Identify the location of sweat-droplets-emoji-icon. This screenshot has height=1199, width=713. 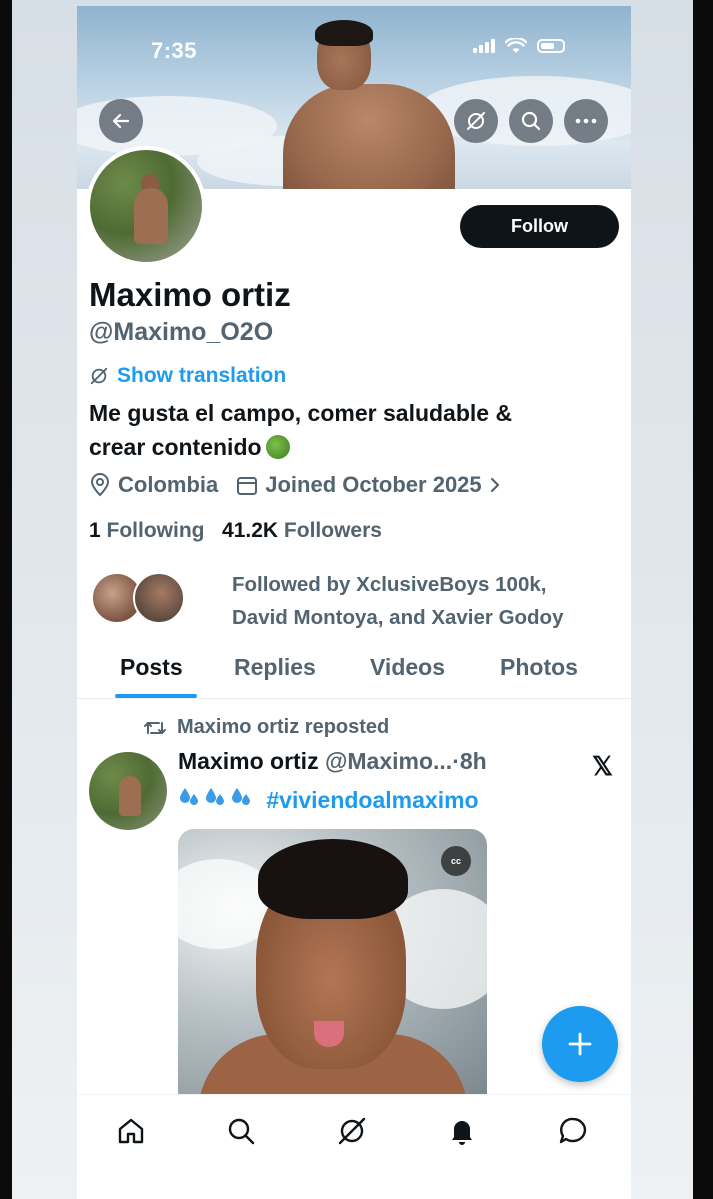
(215, 797).